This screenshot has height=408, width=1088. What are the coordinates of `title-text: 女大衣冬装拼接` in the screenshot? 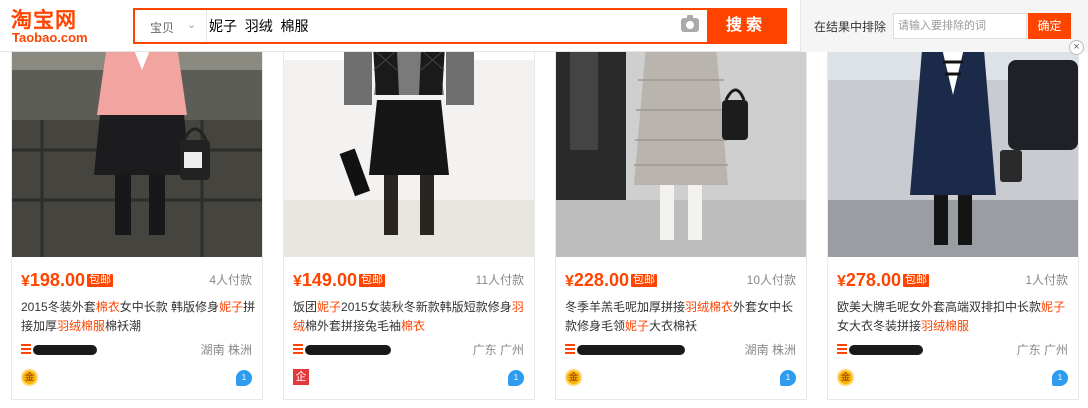 It's located at (879, 326).